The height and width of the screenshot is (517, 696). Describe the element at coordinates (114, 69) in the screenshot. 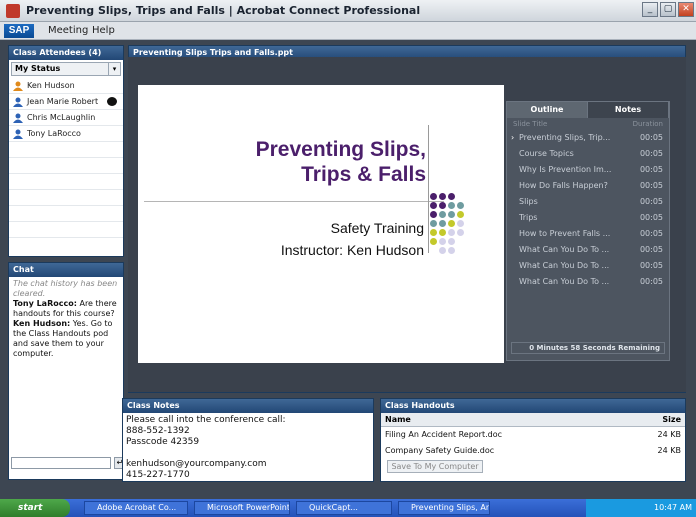

I see `chevron-down-icon: ▾` at that location.